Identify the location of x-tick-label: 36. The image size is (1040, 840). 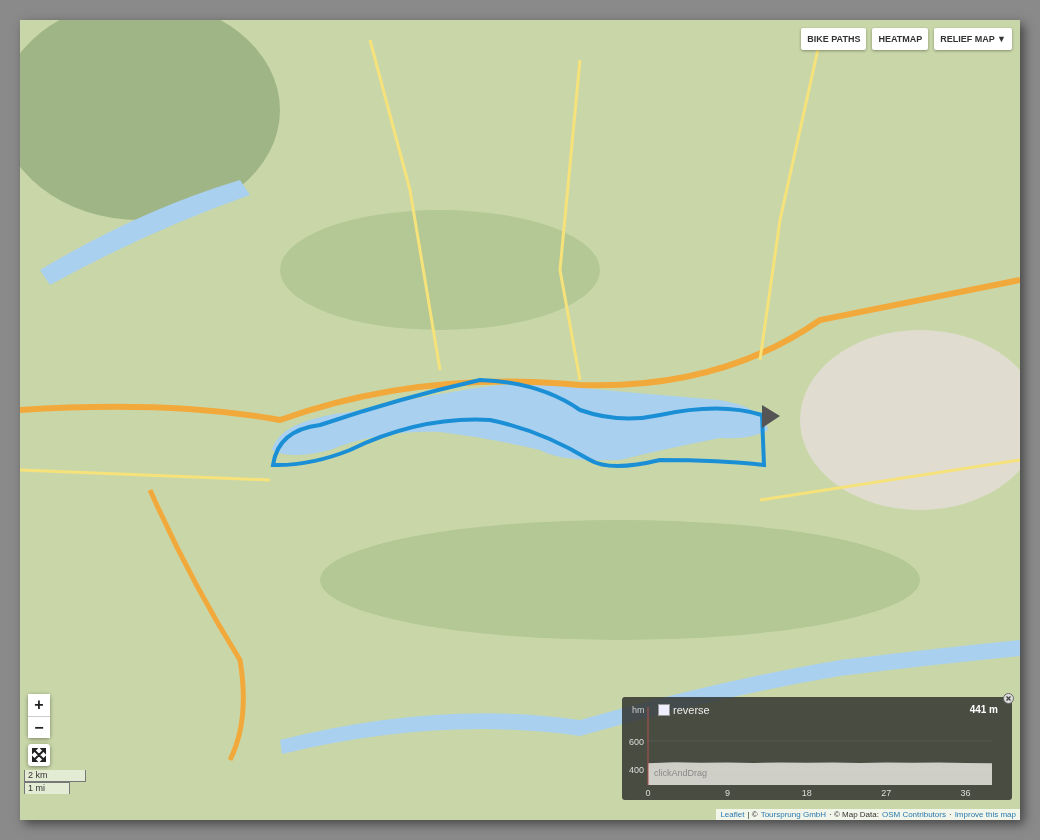
(965, 793).